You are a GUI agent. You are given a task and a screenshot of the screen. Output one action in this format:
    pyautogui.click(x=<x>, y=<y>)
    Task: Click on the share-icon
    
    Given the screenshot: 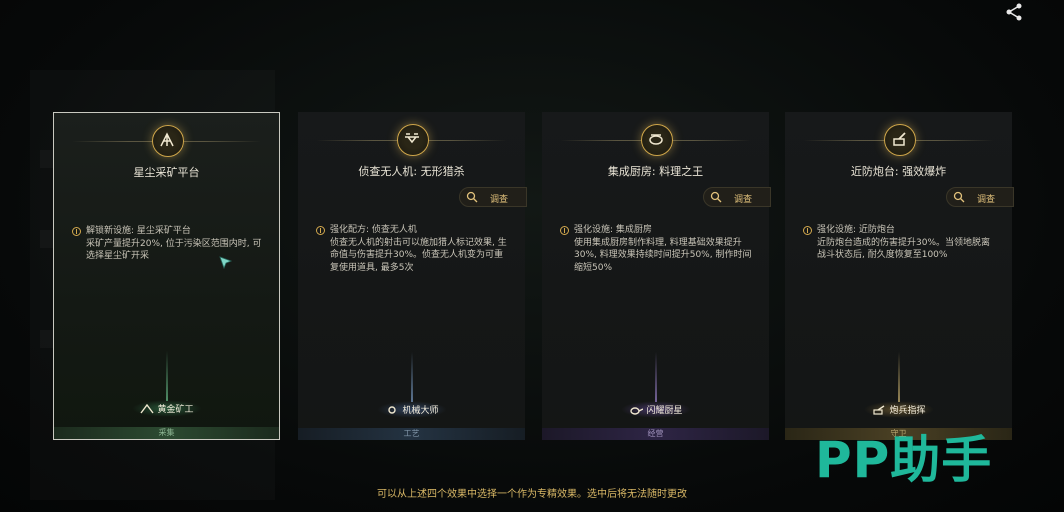 What is the action you would take?
    pyautogui.click(x=1014, y=12)
    